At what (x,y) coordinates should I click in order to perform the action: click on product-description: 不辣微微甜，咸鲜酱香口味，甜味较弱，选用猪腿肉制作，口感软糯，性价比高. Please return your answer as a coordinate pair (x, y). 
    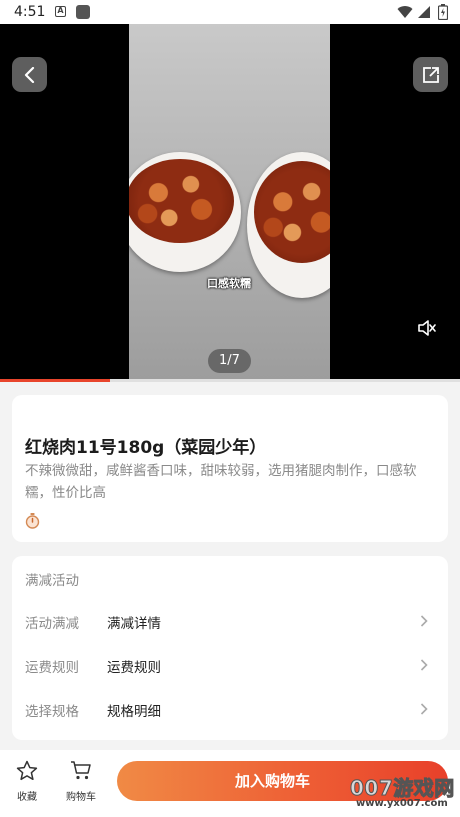
    Looking at the image, I should click on (221, 482).